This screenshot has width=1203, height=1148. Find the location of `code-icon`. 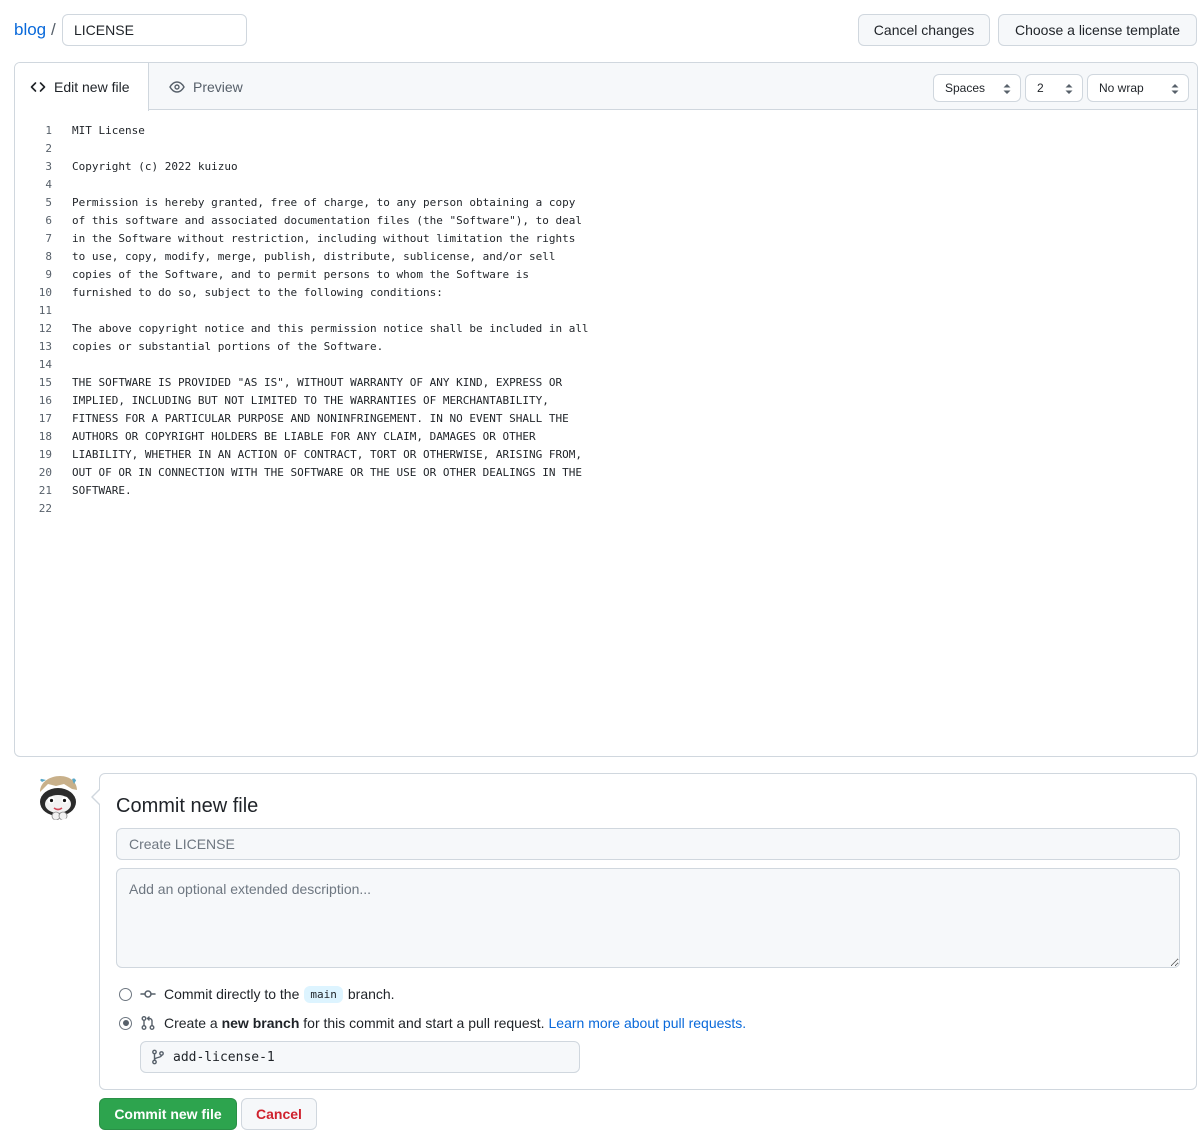

code-icon is located at coordinates (38, 87).